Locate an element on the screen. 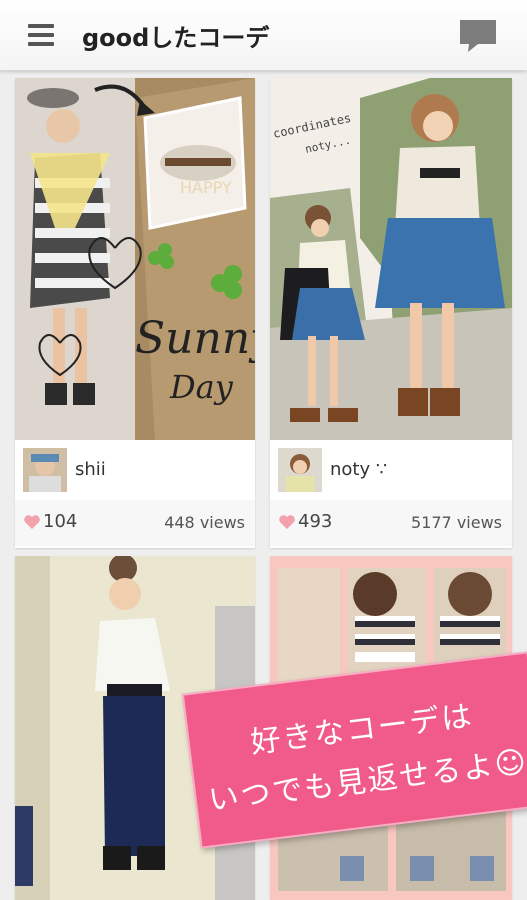 This screenshot has width=527, height=900. page-title: goodしたコーデ is located at coordinates (176, 38).